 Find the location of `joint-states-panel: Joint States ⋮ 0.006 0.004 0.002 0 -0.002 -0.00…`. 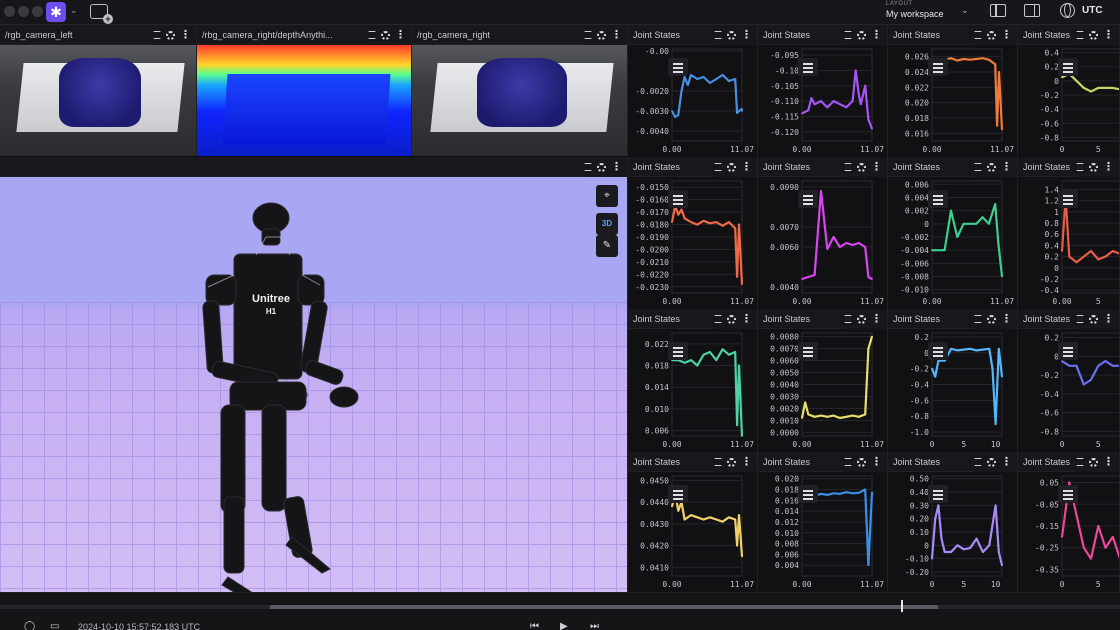

joint-states-panel: Joint States ⋮ 0.006 0.004 0.002 0 -0.002 -0.00… is located at coordinates (953, 233).